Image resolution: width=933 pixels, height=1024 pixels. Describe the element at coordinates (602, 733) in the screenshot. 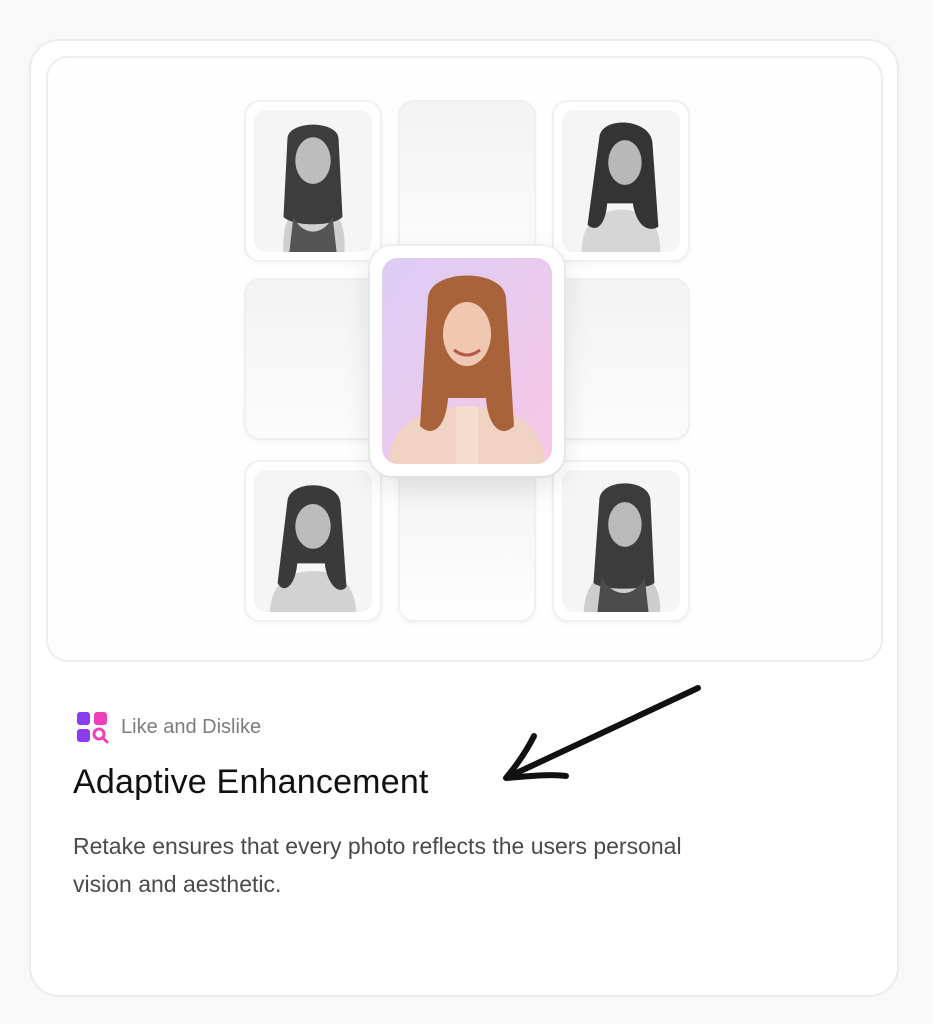

I see `hand-drawn-arrow-icon` at that location.